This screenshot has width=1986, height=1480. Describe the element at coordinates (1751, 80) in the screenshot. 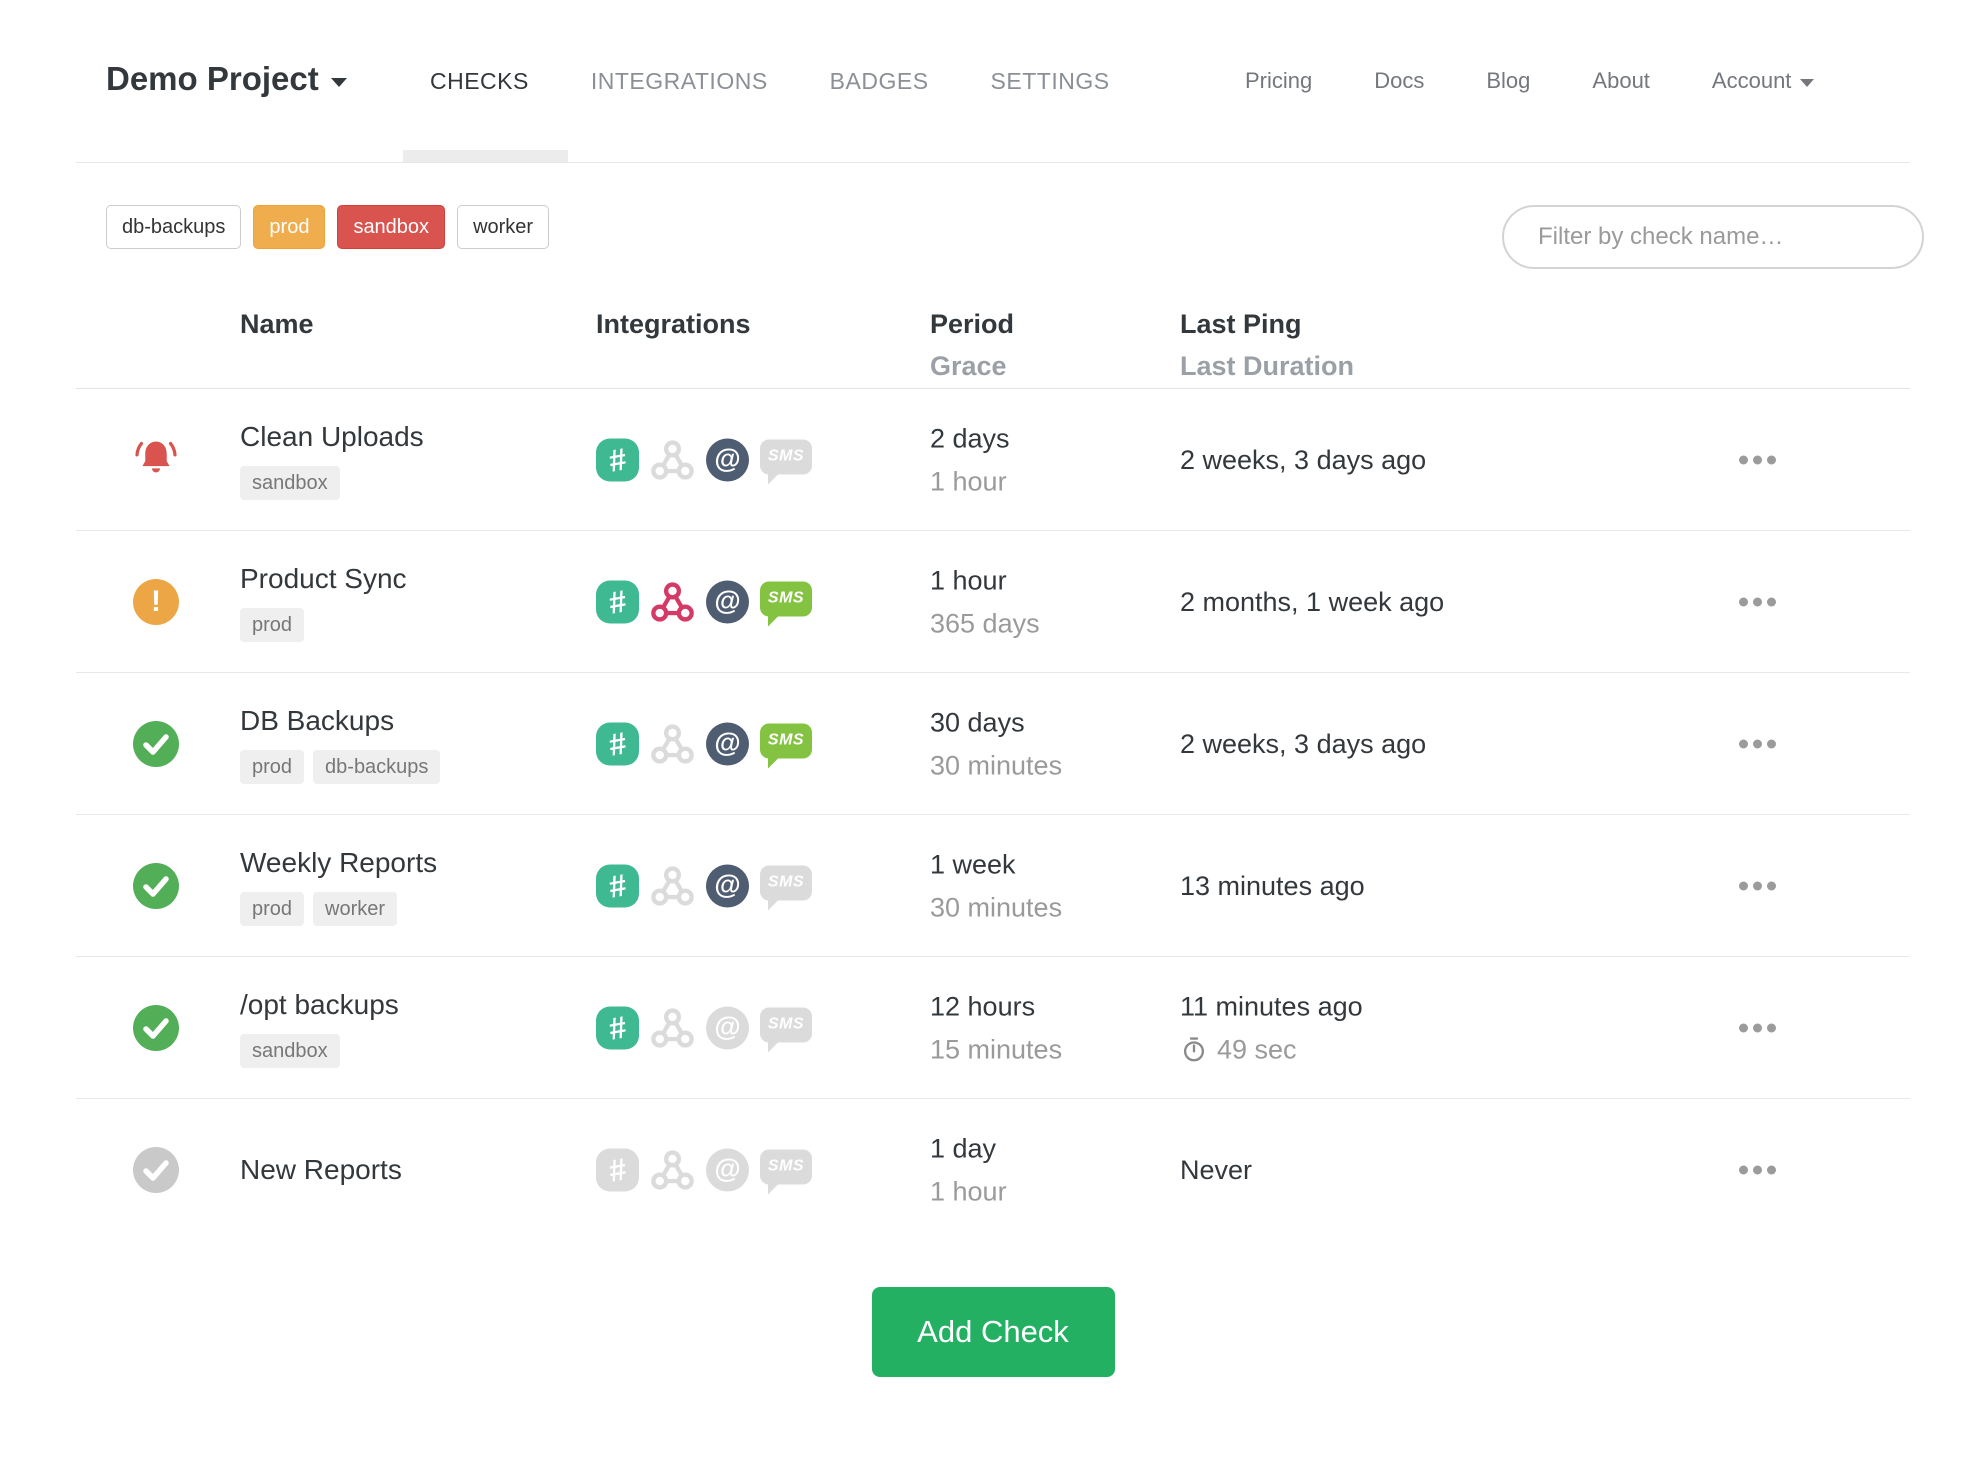

I see `account-label: Account` at that location.